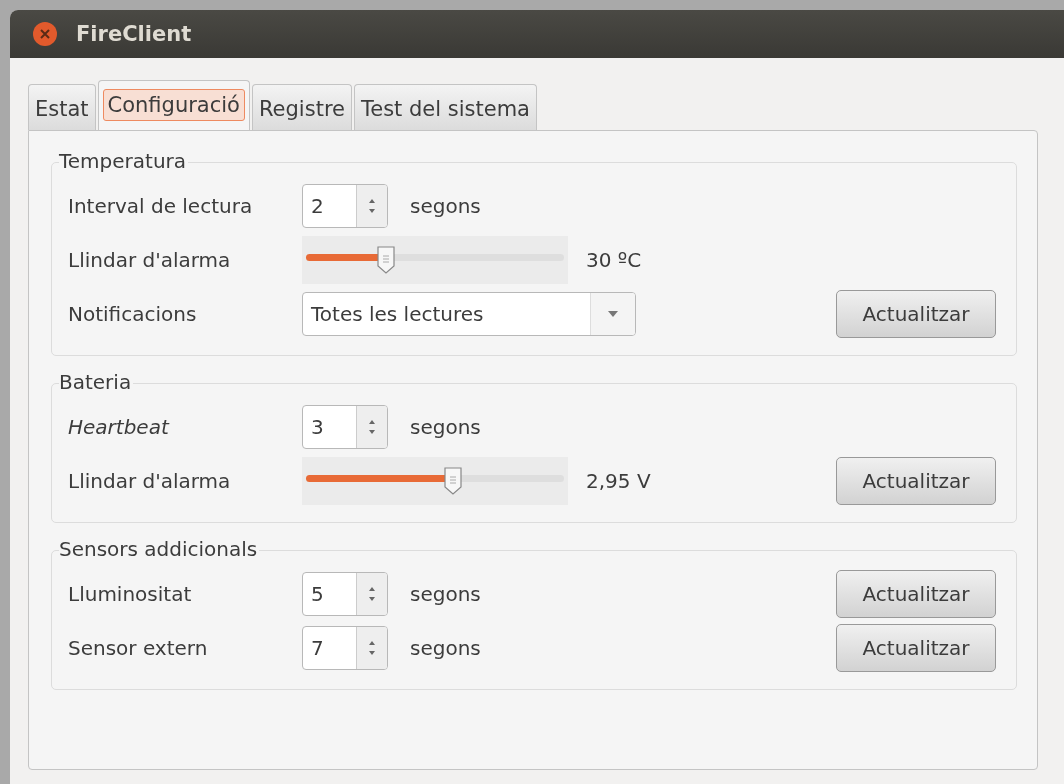  I want to click on spin-box: 7, so click(345, 648).